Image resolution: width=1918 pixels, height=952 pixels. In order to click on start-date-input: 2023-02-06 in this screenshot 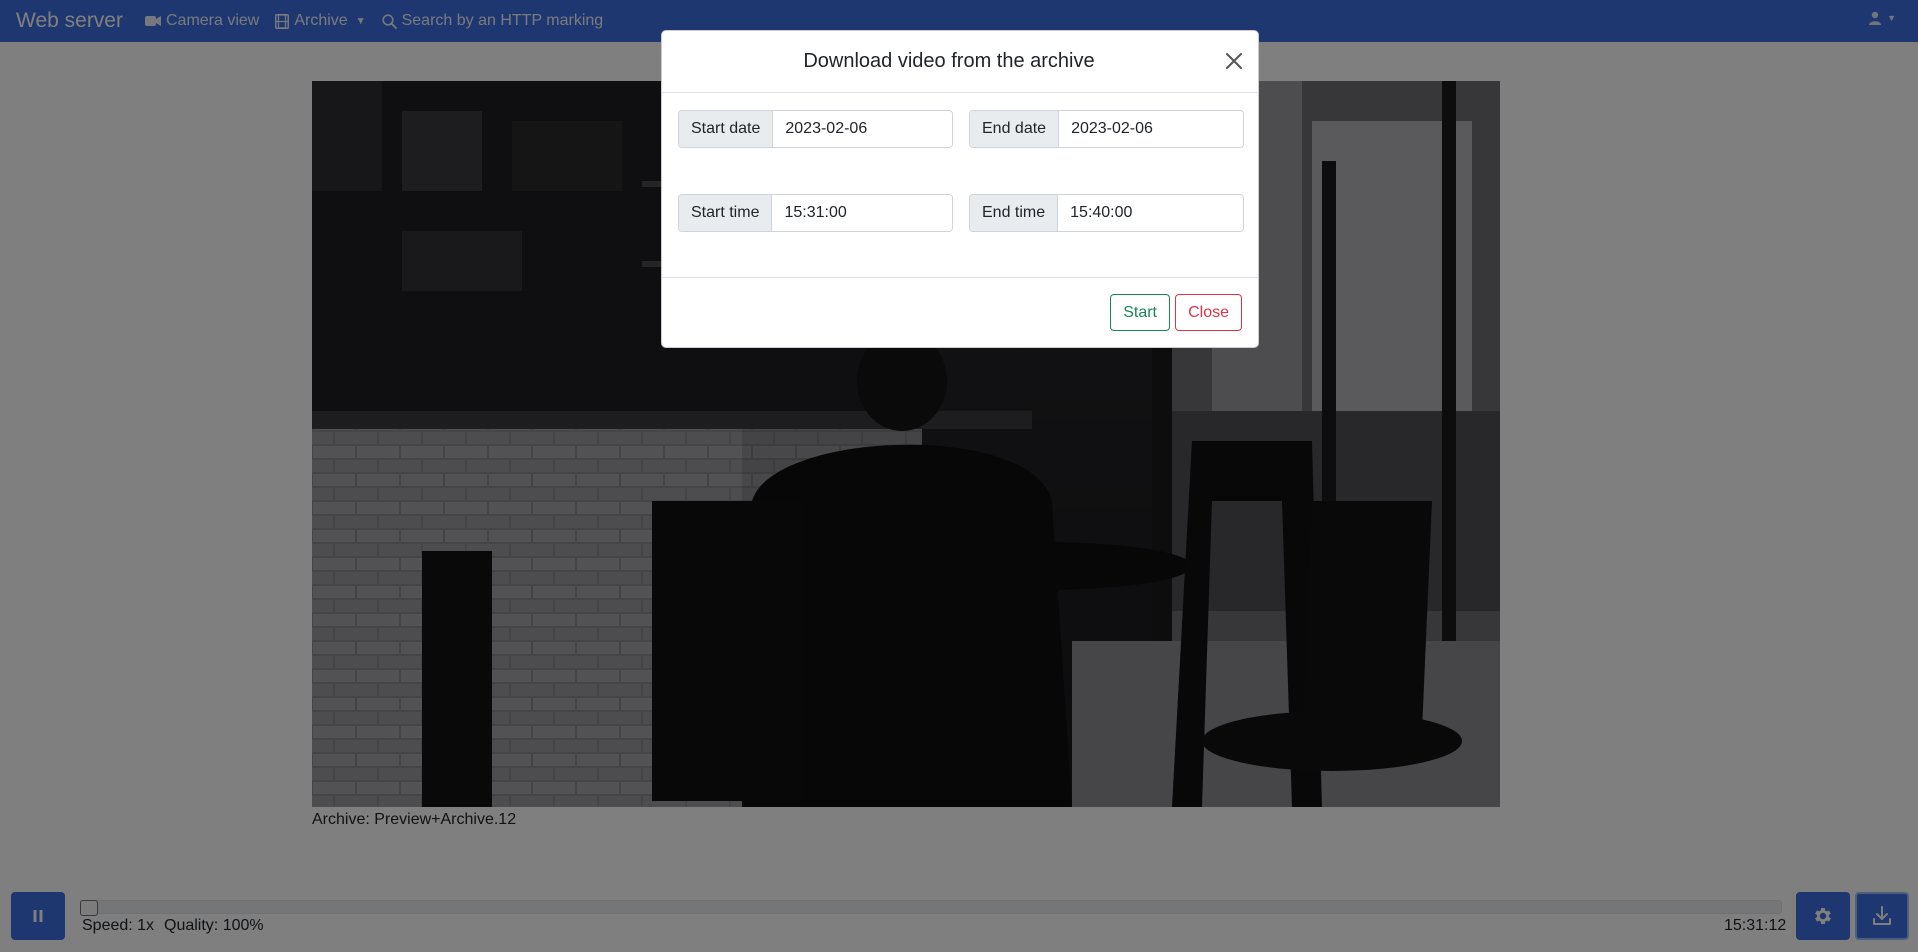, I will do `click(862, 129)`.